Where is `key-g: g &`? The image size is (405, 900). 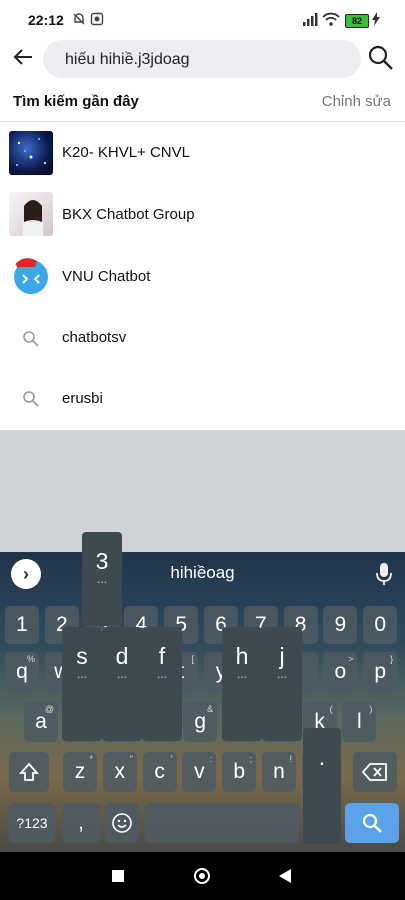 key-g: g & is located at coordinates (200, 722).